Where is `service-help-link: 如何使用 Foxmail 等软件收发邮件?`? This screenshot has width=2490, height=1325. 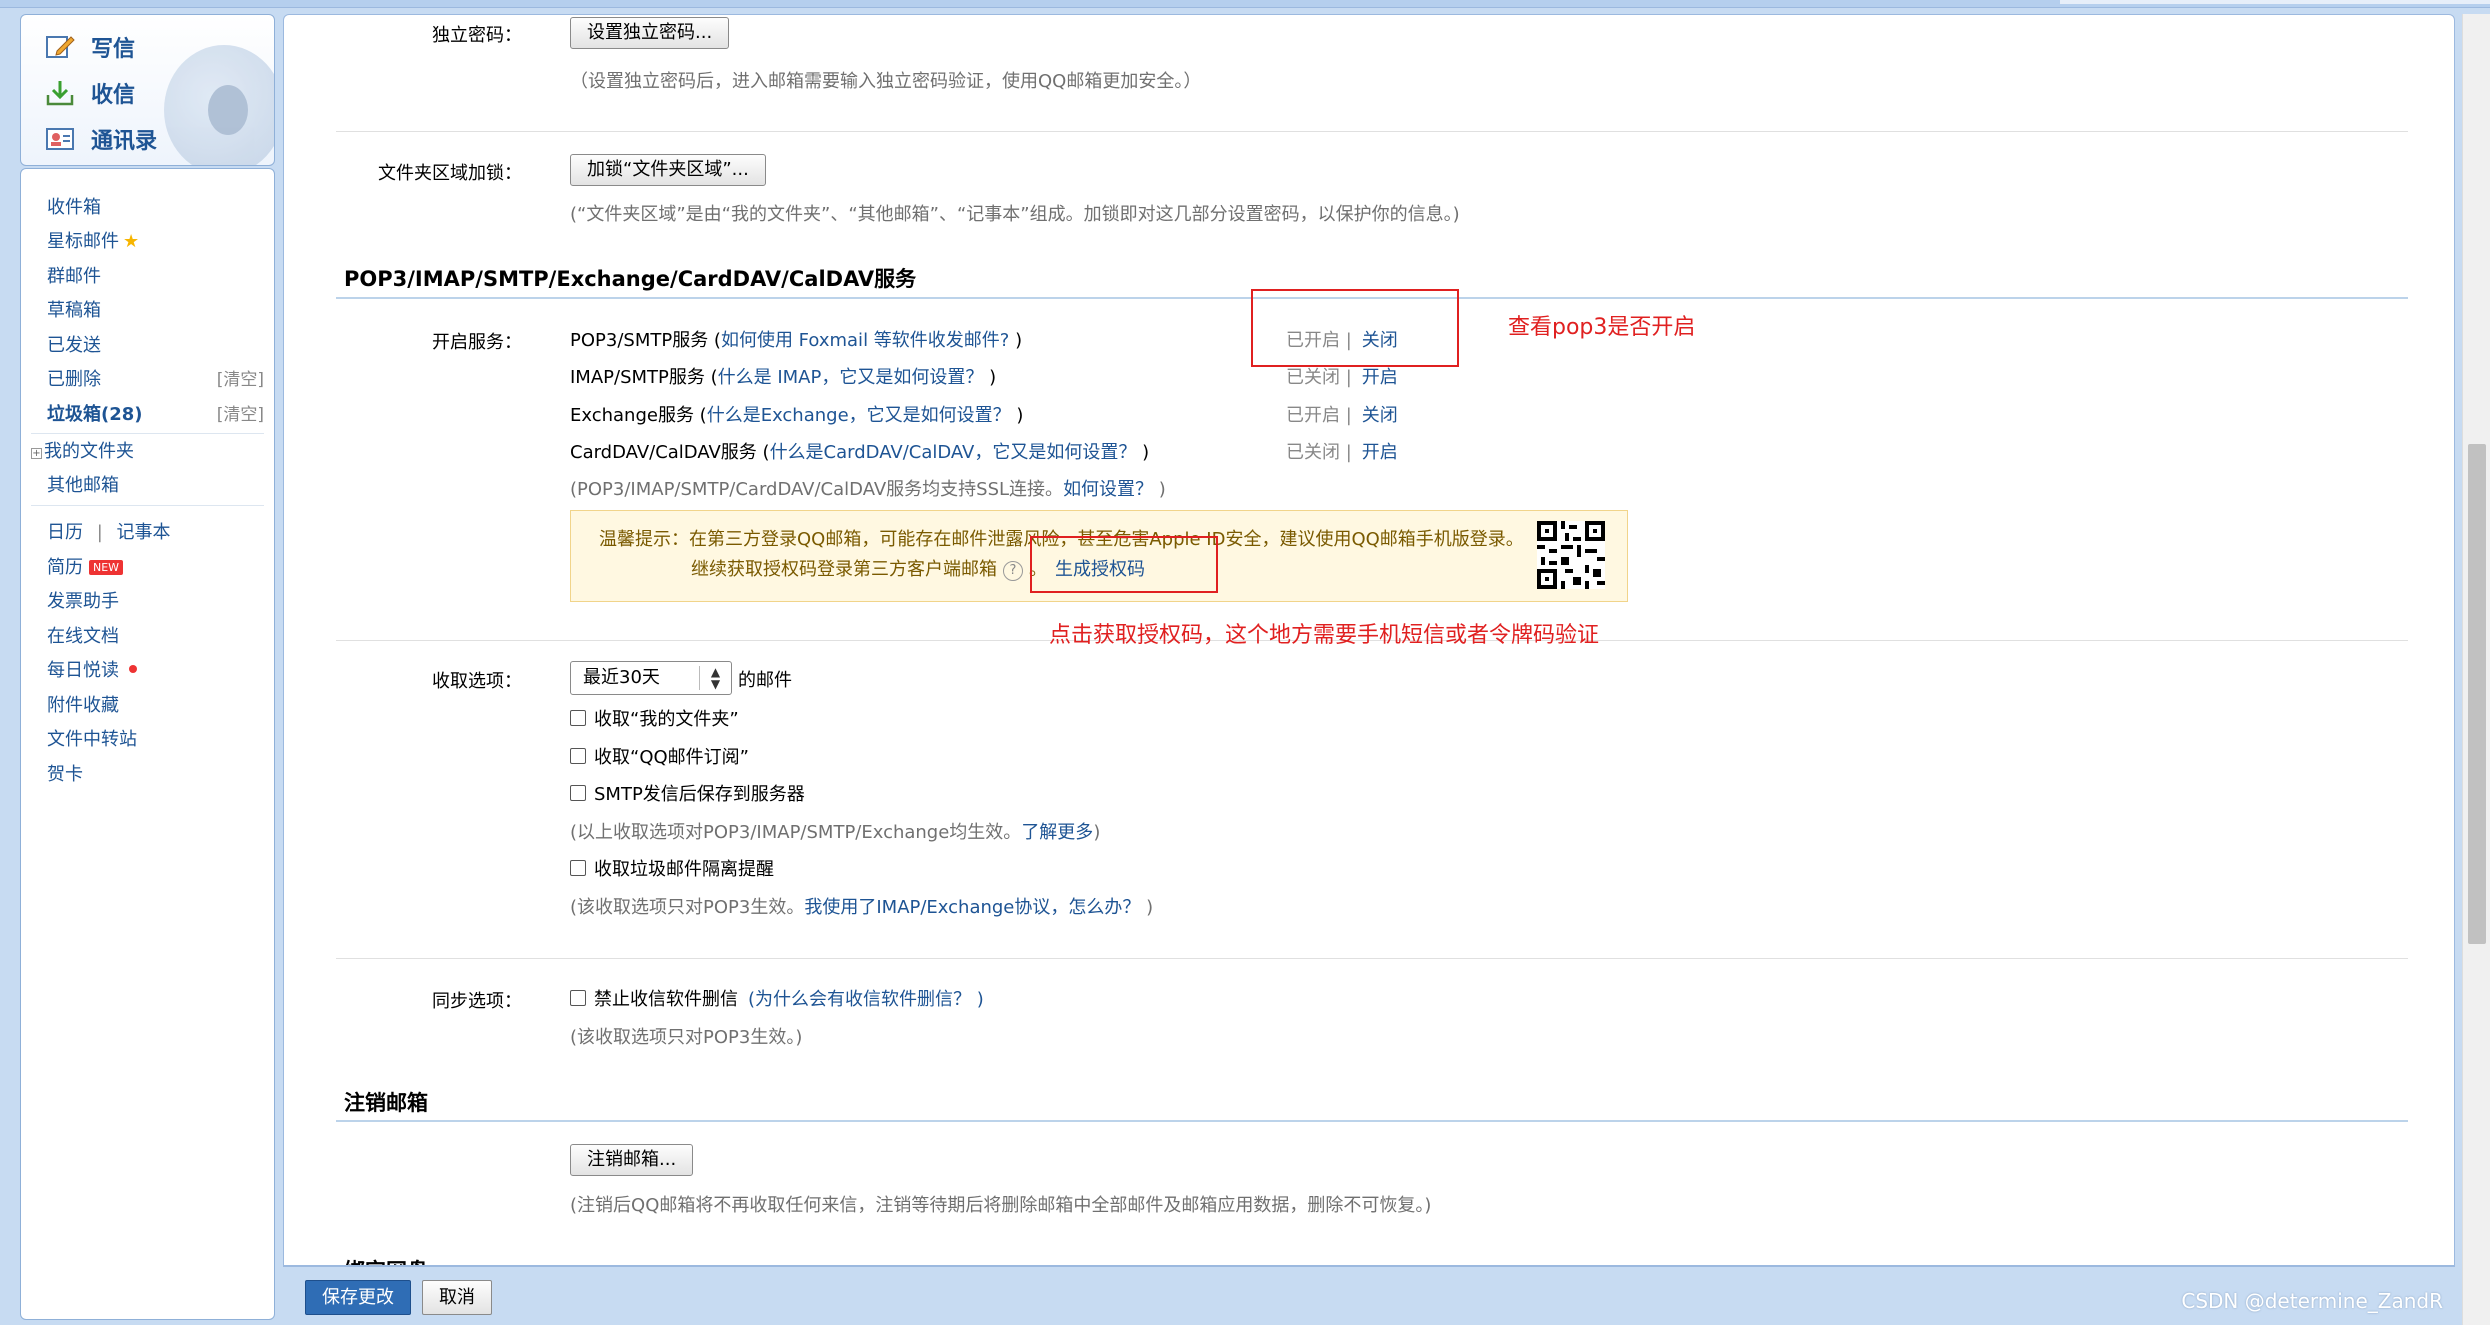
service-help-link: 如何使用 Foxmail 等软件收发邮件? is located at coordinates (865, 340).